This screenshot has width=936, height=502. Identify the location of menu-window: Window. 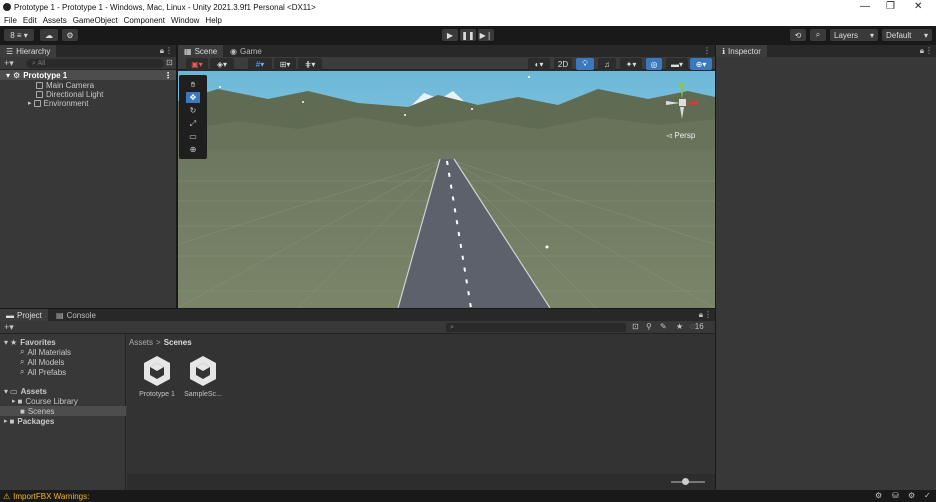
(185, 20).